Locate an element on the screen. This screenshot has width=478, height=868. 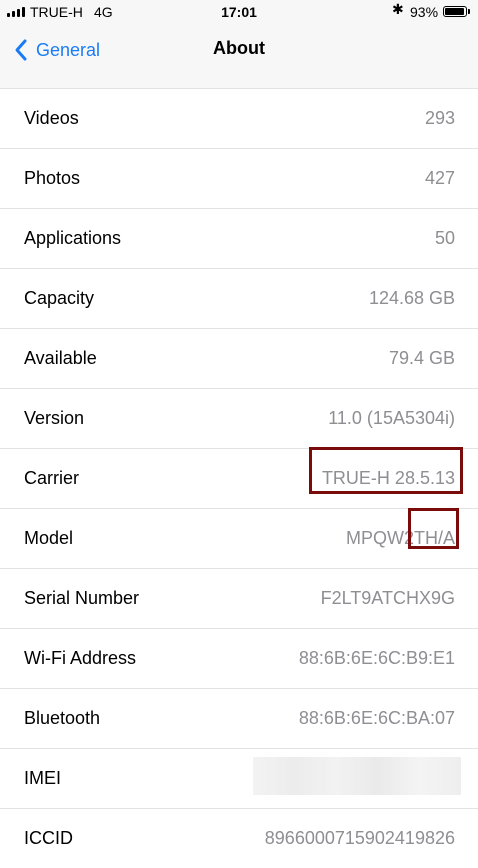
row-label: Serial Number is located at coordinates (82, 598).